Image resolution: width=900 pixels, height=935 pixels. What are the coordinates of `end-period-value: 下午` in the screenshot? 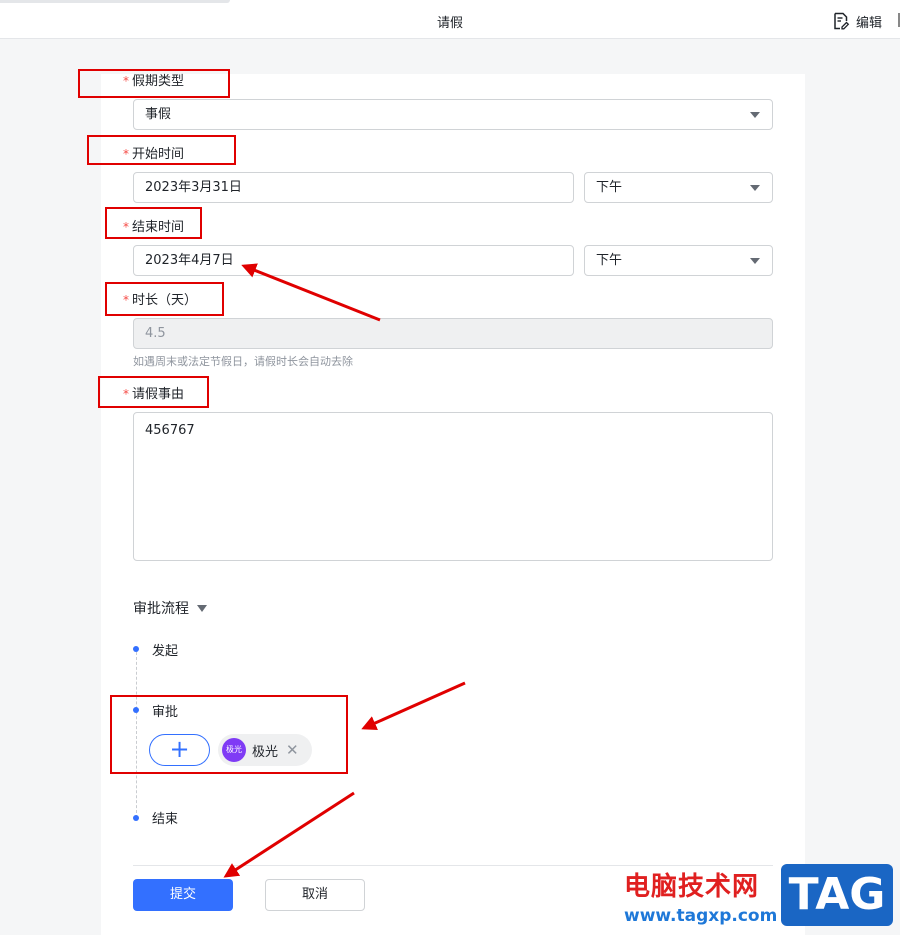 It's located at (609, 260).